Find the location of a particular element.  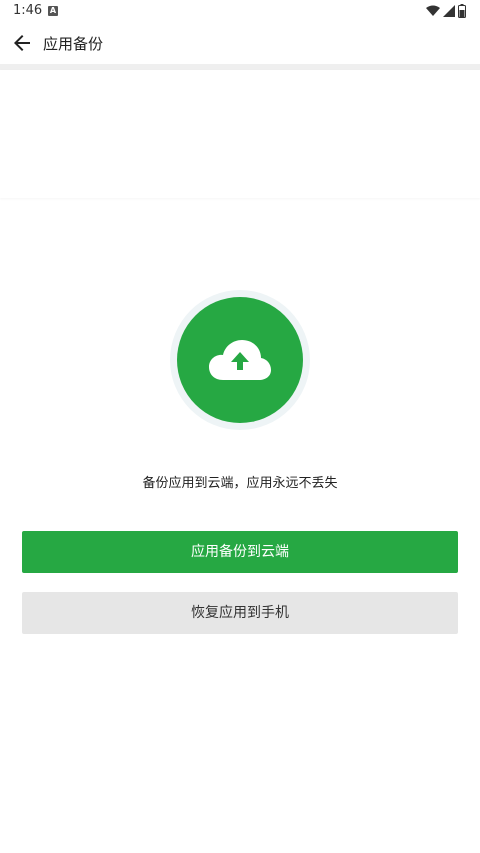

status-icons is located at coordinates (446, 11).